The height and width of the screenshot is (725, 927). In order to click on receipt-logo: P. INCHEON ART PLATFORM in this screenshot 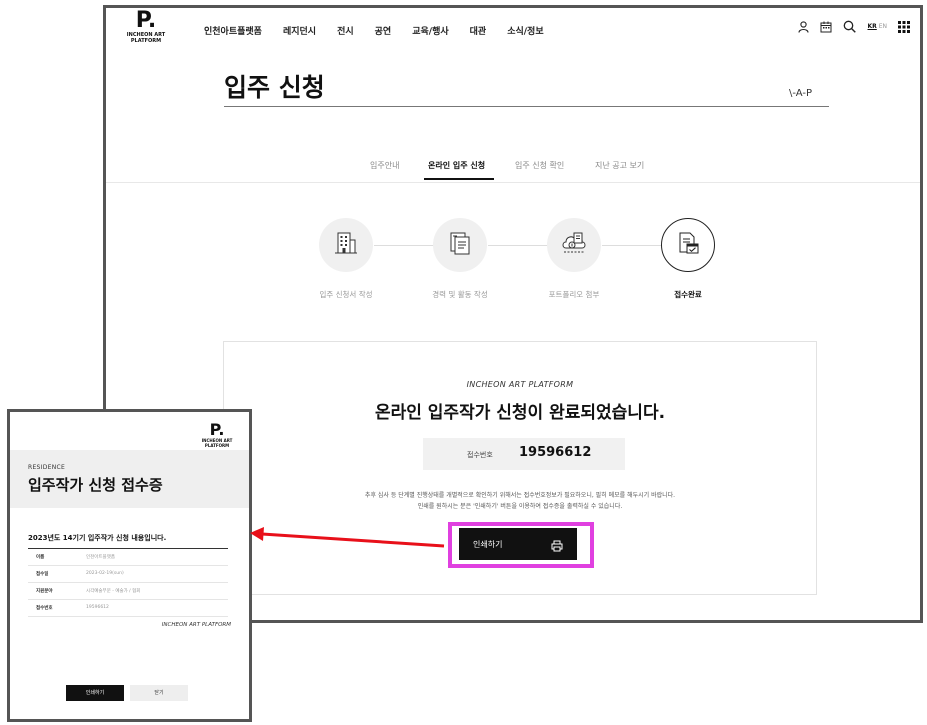, I will do `click(217, 434)`.